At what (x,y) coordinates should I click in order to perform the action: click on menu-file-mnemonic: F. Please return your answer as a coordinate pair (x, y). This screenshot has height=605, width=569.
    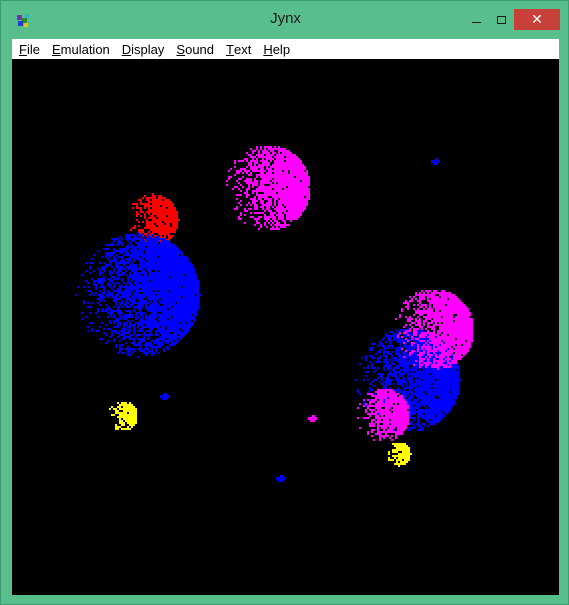
    Looking at the image, I should click on (23, 49).